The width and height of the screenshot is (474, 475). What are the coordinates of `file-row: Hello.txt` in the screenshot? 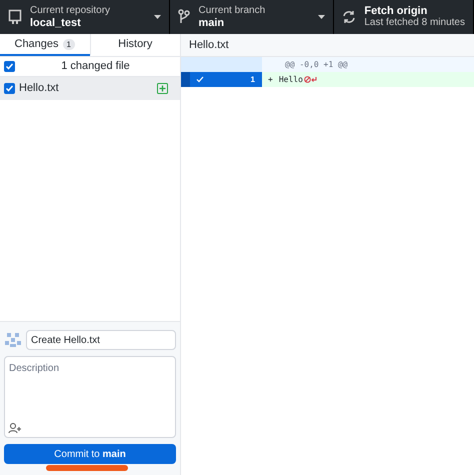 It's located at (90, 88).